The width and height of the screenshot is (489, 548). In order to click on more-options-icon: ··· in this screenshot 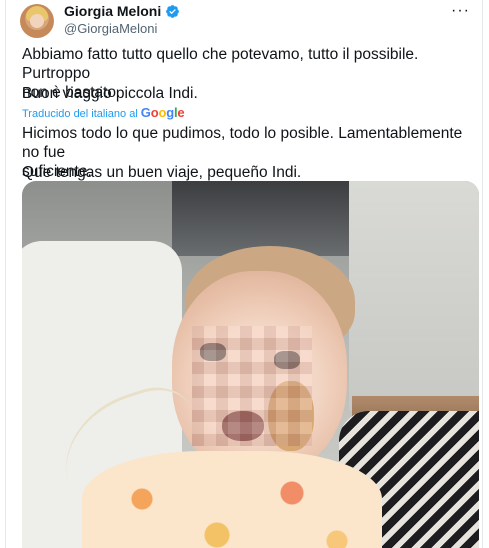, I will do `click(460, 11)`.